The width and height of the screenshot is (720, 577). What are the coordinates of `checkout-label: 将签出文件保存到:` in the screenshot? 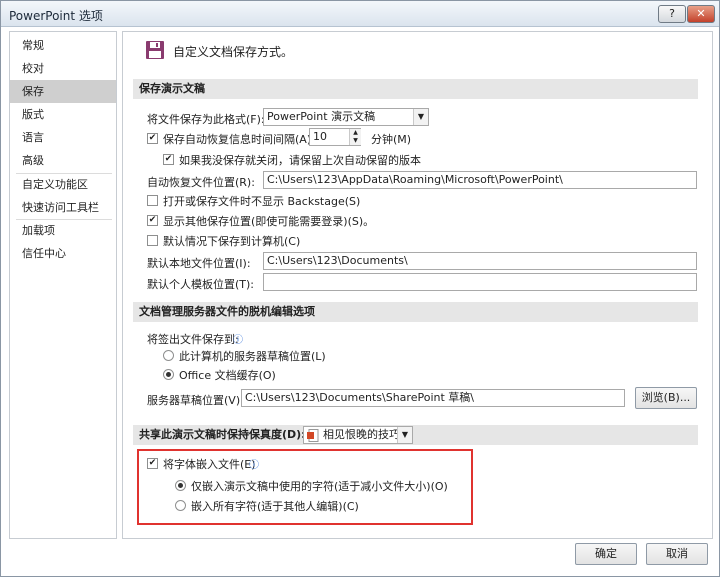 It's located at (193, 339).